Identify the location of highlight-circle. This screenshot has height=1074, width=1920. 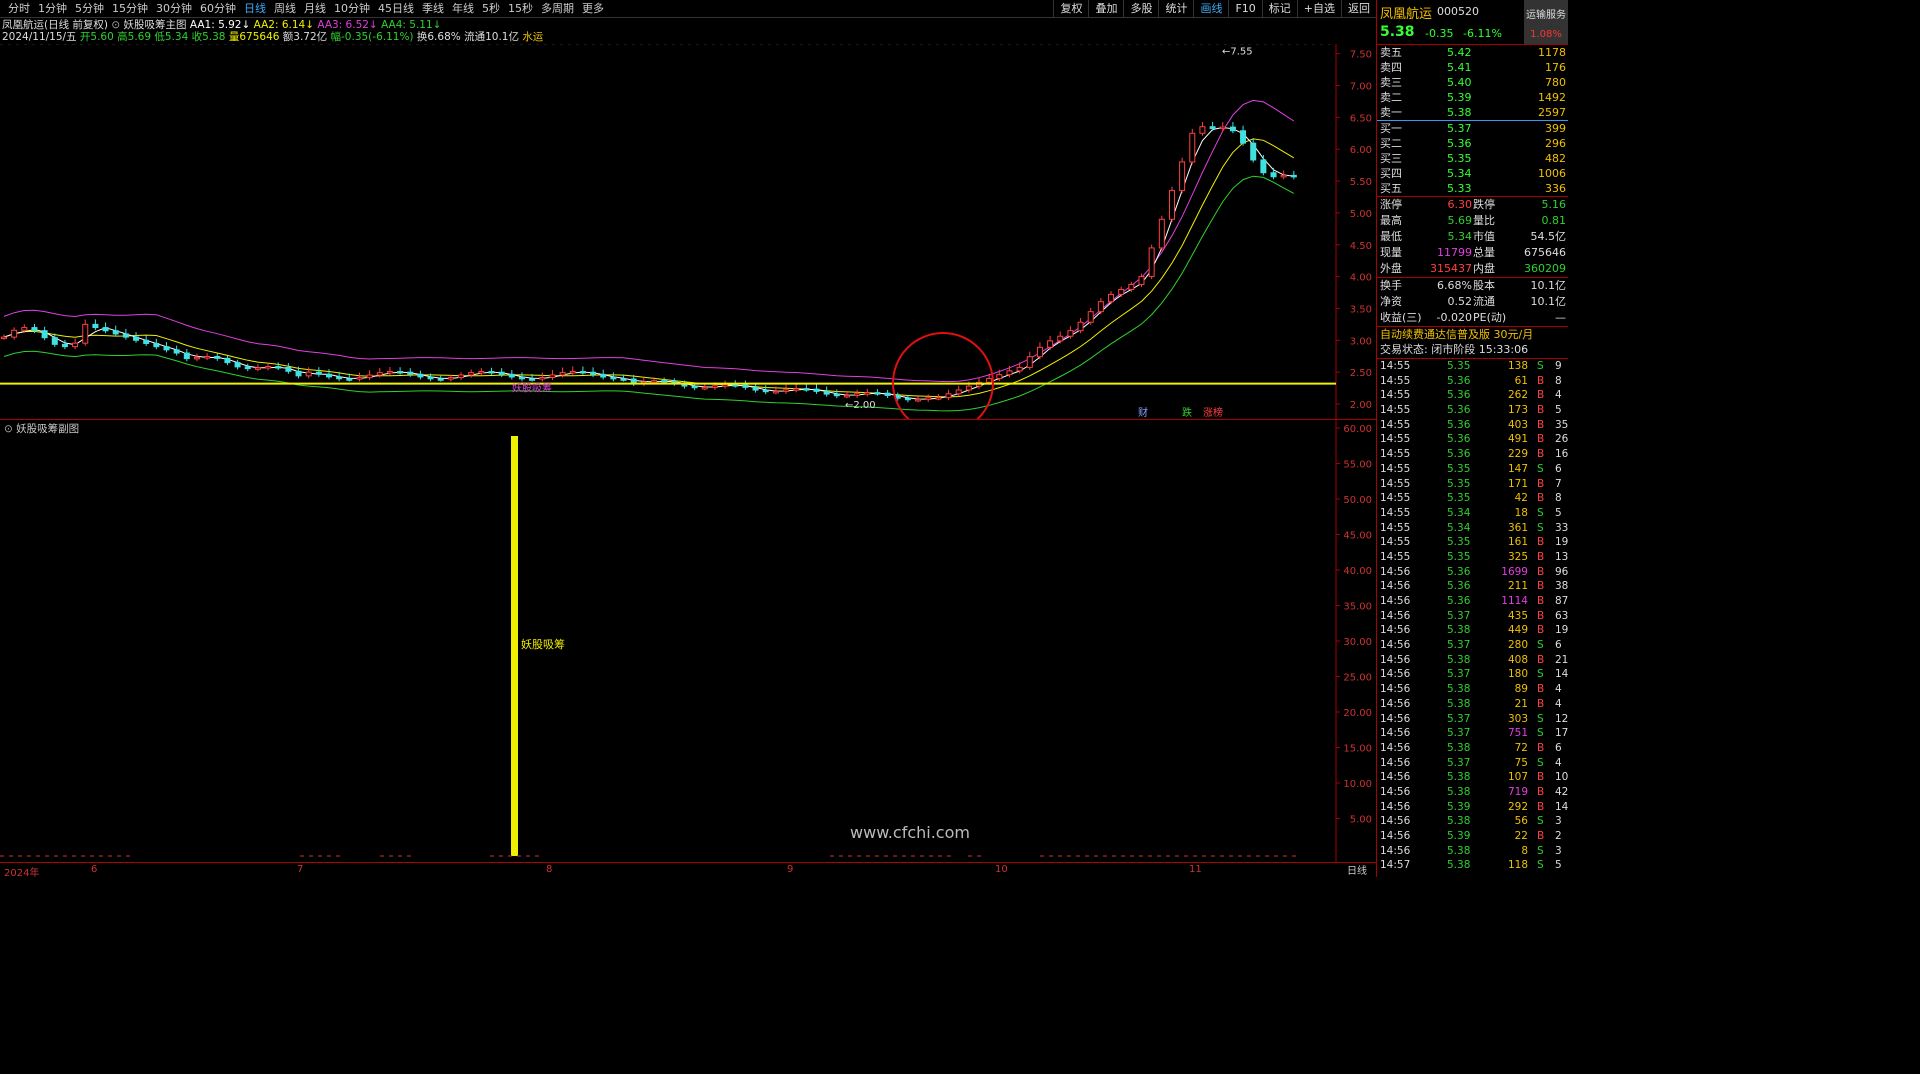
(943, 375).